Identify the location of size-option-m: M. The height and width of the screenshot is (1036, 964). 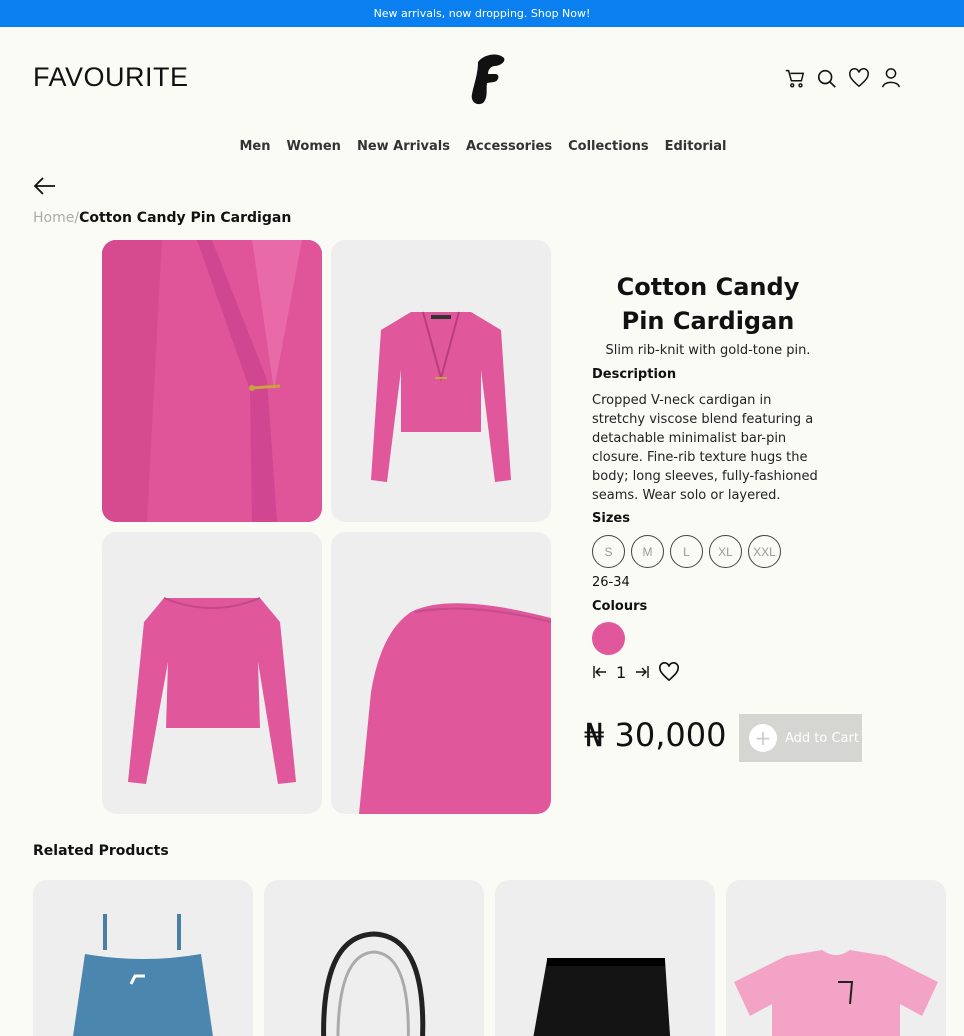
(647, 551).